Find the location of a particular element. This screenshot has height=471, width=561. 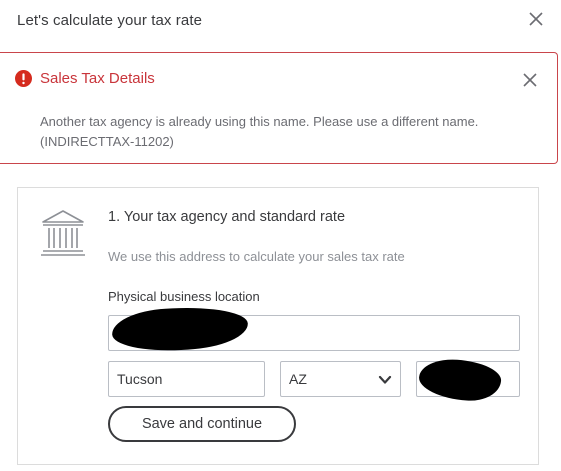

address-input is located at coordinates (314, 333).